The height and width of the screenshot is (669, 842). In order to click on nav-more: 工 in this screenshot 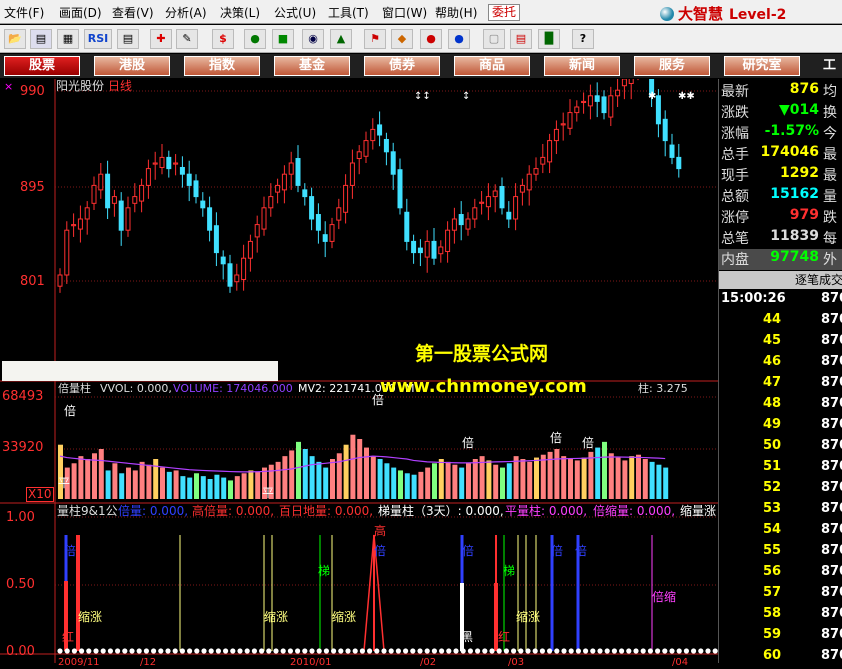, I will do `click(828, 66)`.